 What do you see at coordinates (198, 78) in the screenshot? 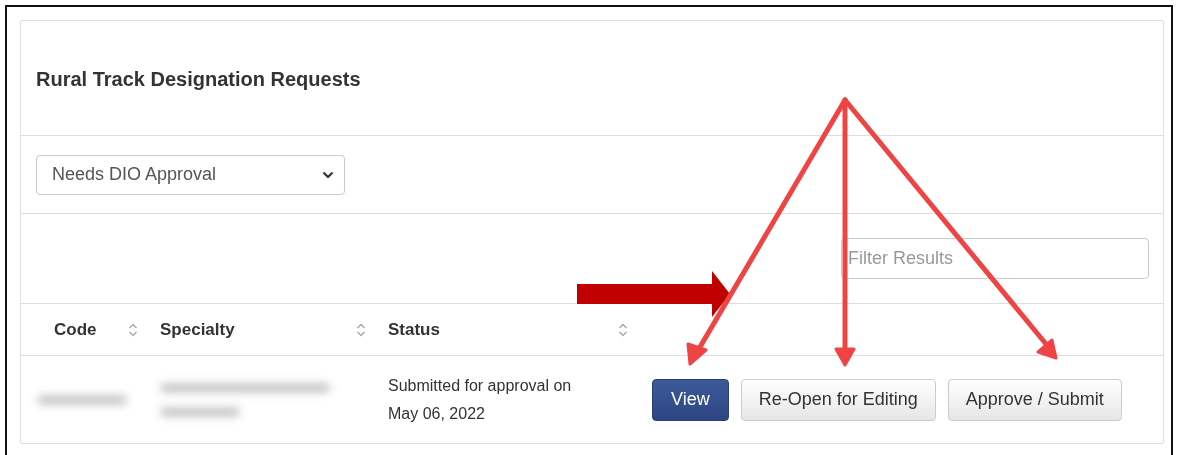
I see `panel-title: Rural Track Designation Requests` at bounding box center [198, 78].